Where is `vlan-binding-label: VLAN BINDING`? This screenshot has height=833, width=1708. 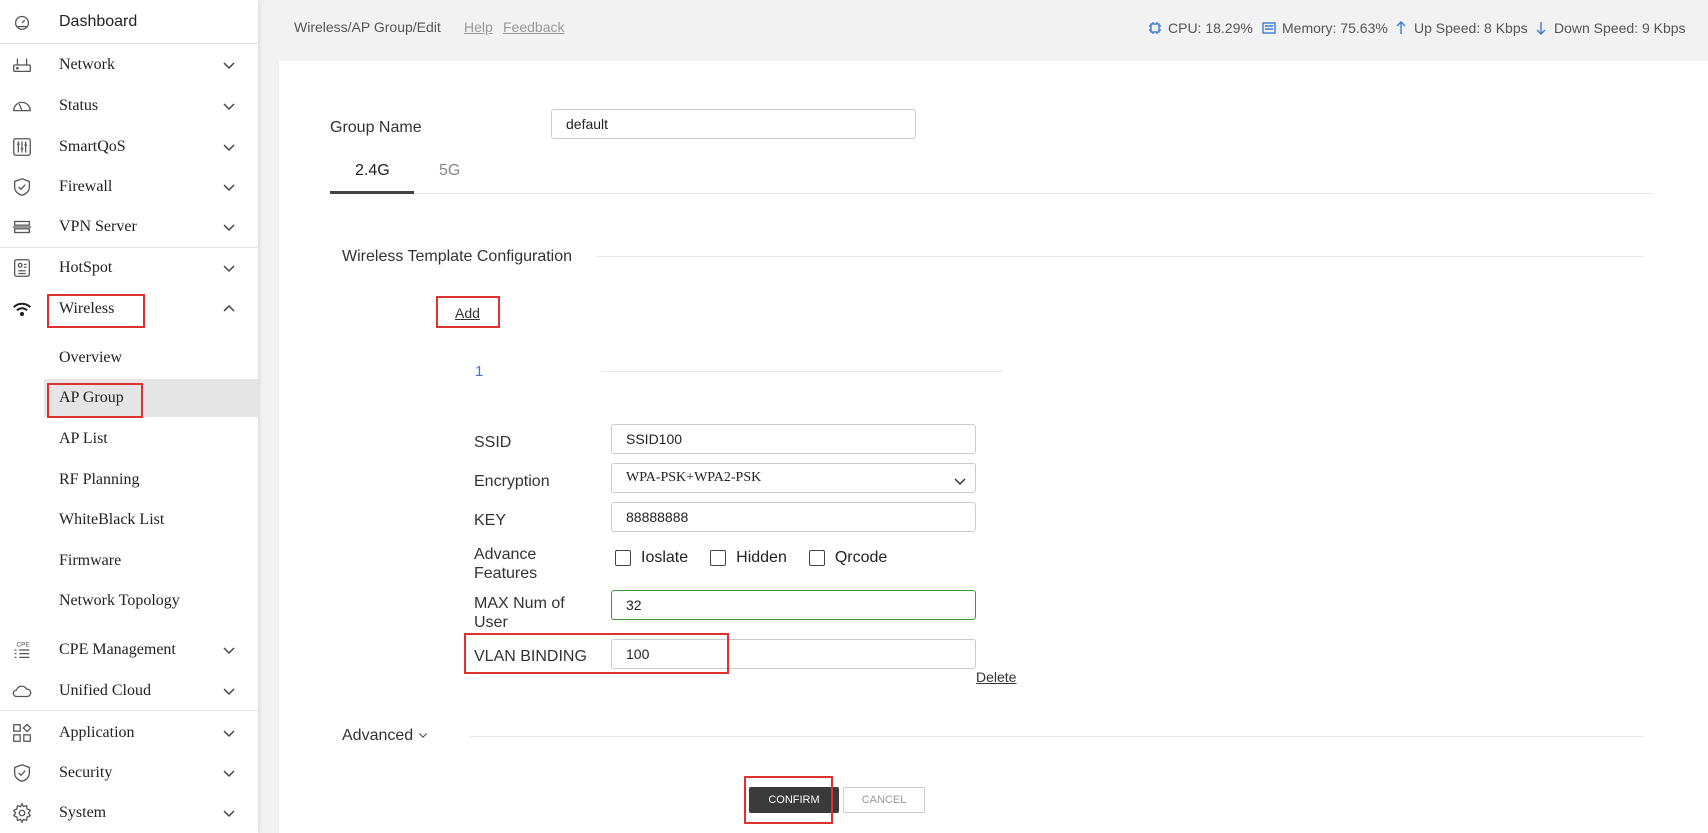
vlan-binding-label: VLAN BINDING is located at coordinates (530, 656).